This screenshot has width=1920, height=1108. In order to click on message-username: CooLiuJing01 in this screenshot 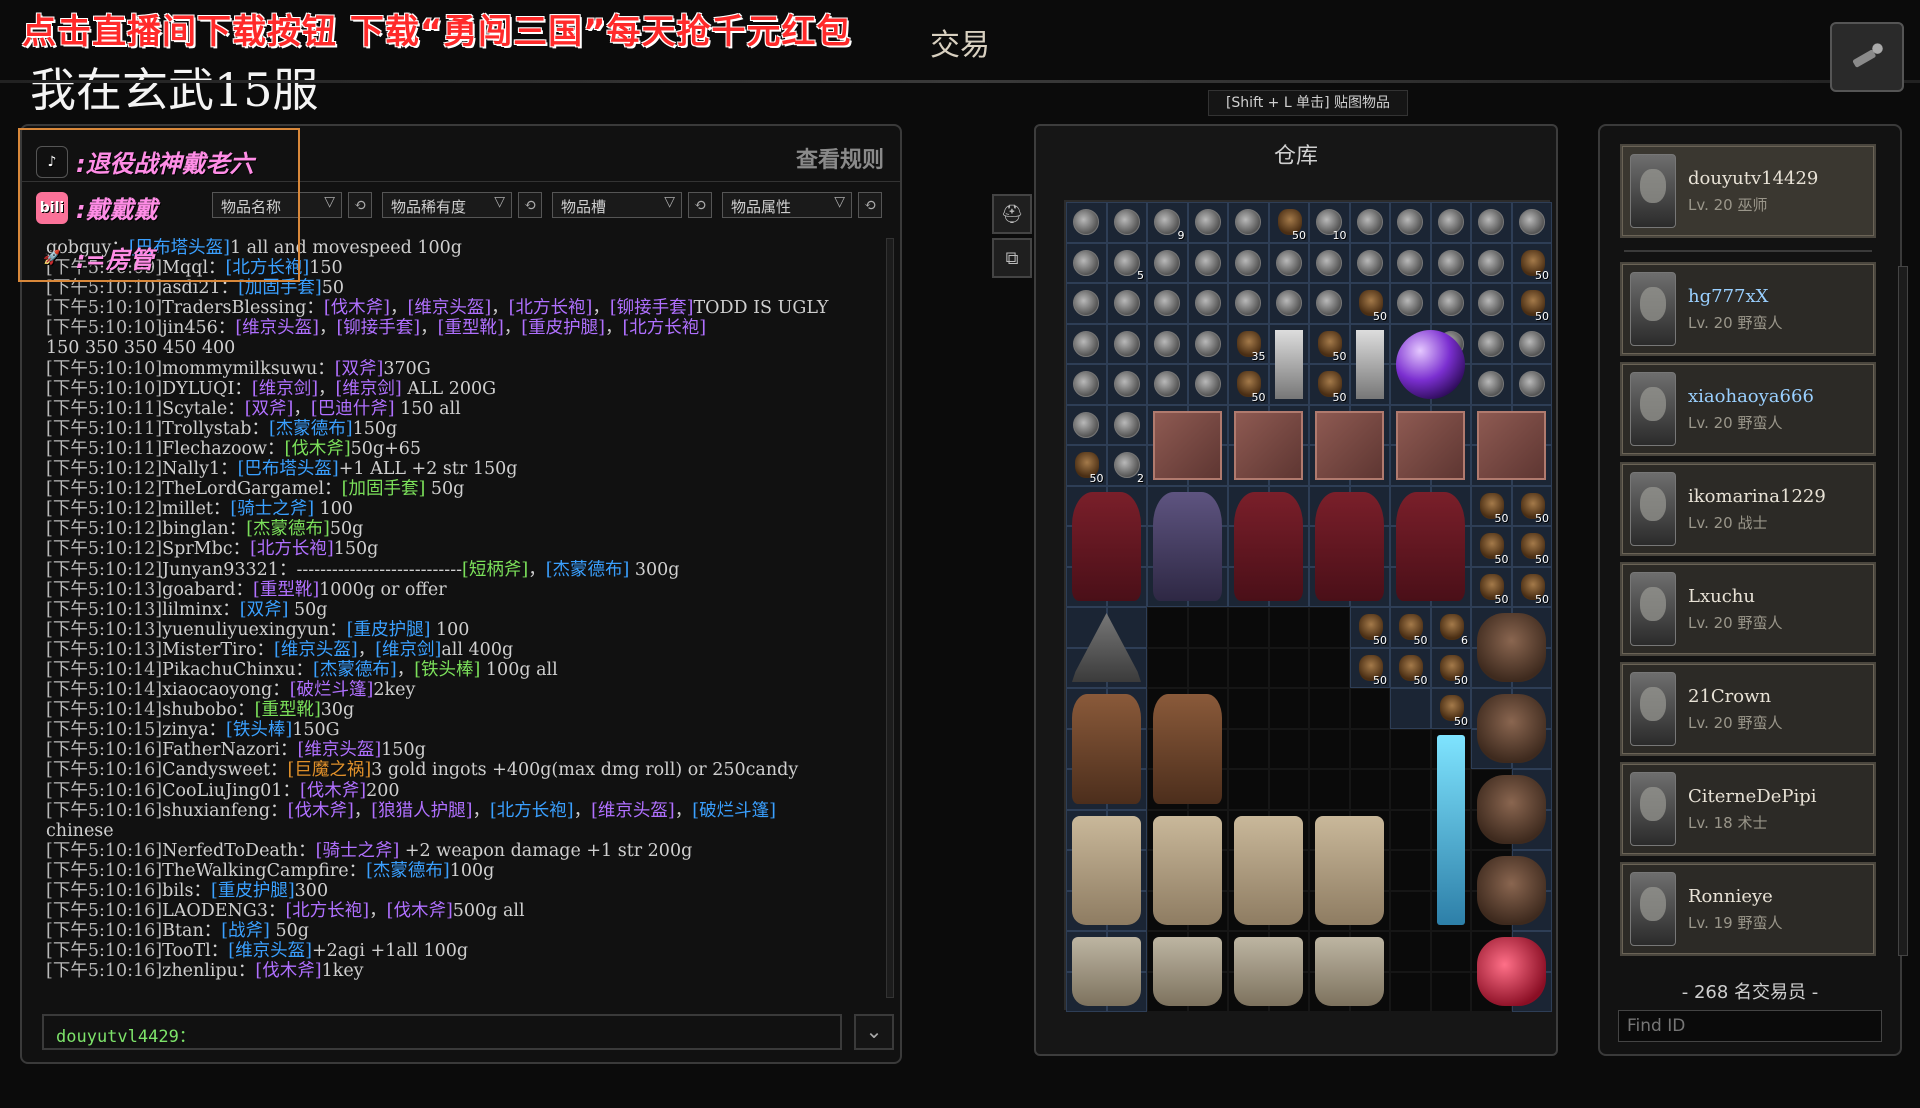, I will do `click(222, 791)`.